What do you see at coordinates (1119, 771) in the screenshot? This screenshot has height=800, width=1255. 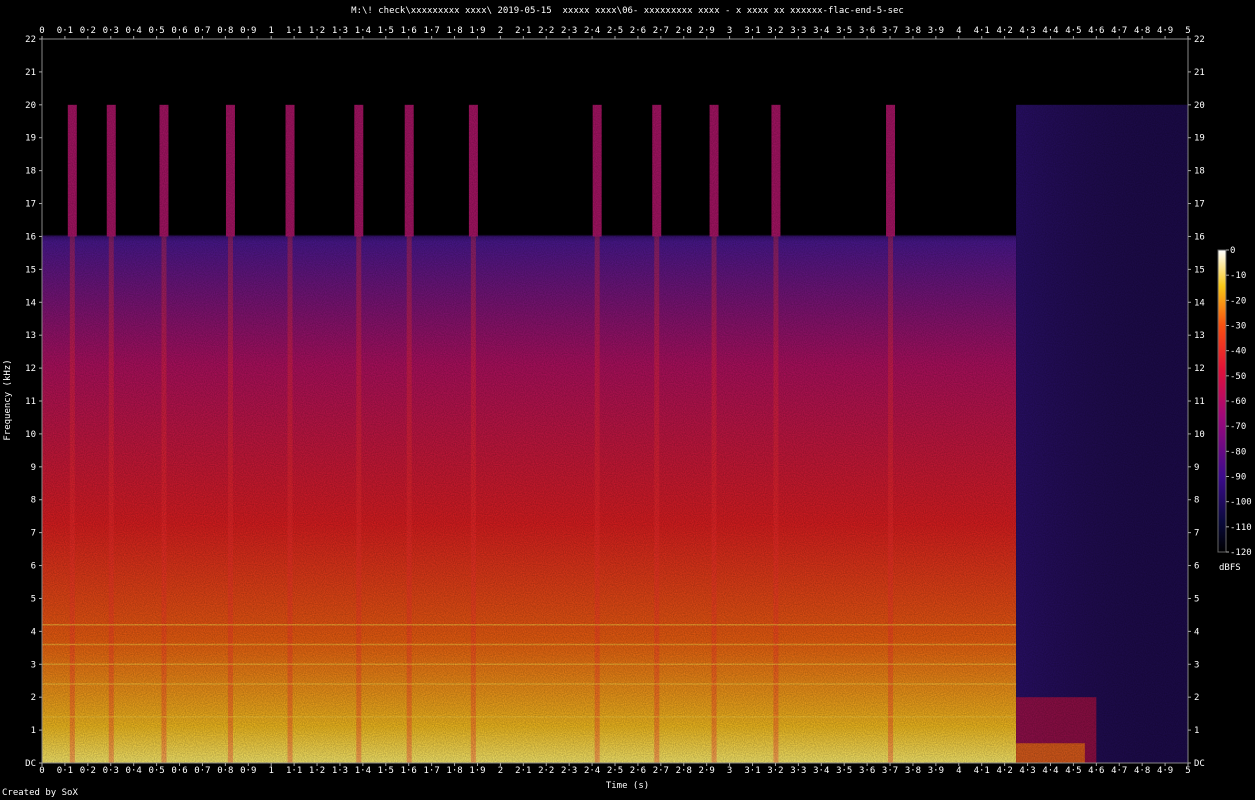 I see `x-tick-label: 4·7` at bounding box center [1119, 771].